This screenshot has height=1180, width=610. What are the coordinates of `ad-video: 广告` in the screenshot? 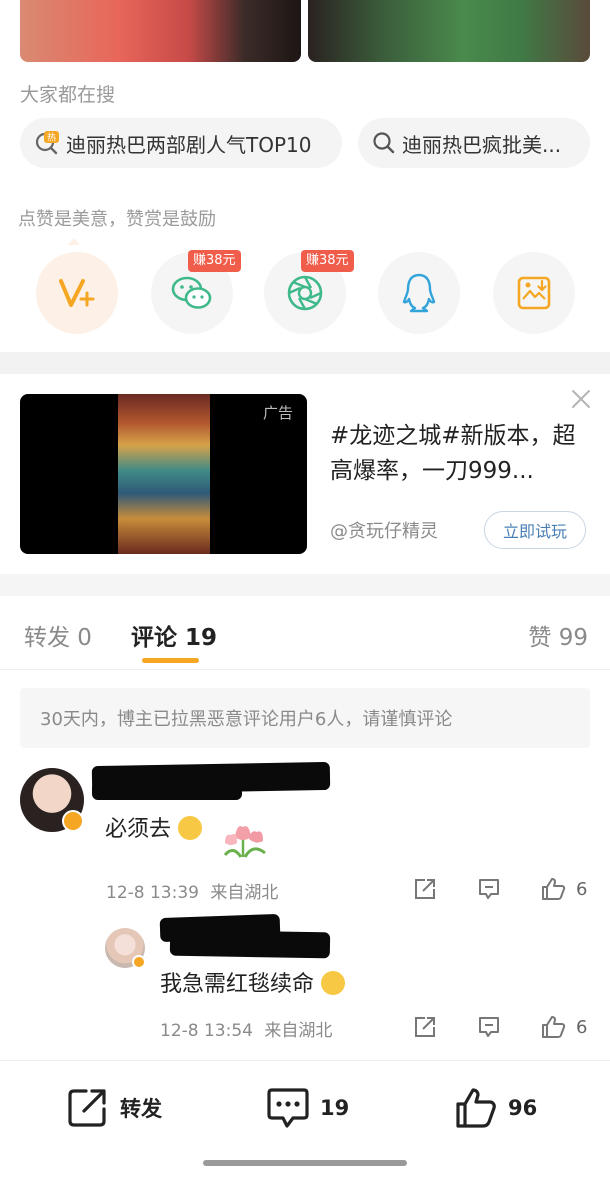 It's located at (163, 474).